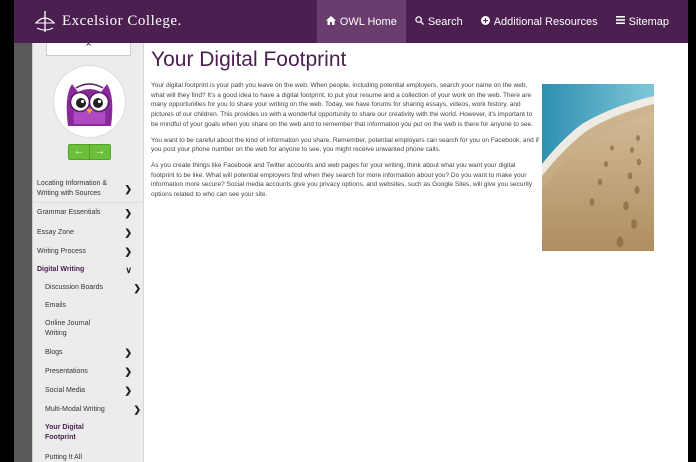  I want to click on sidebar-item-label: Digital Writing, so click(61, 269).